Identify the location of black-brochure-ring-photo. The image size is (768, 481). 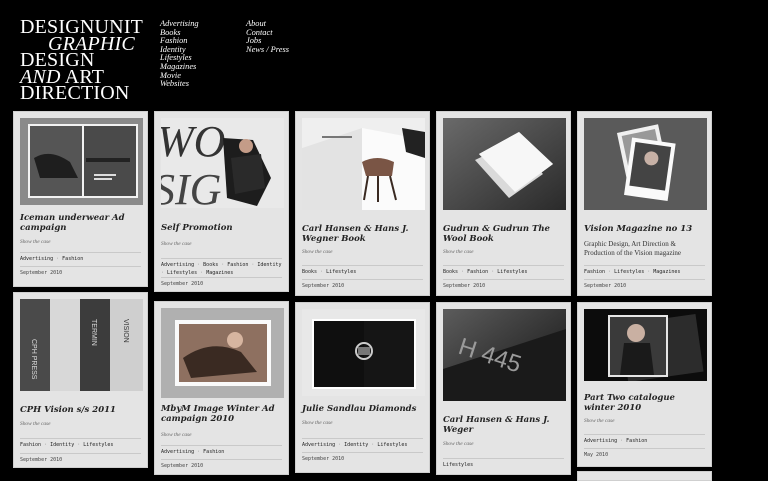
(363, 352).